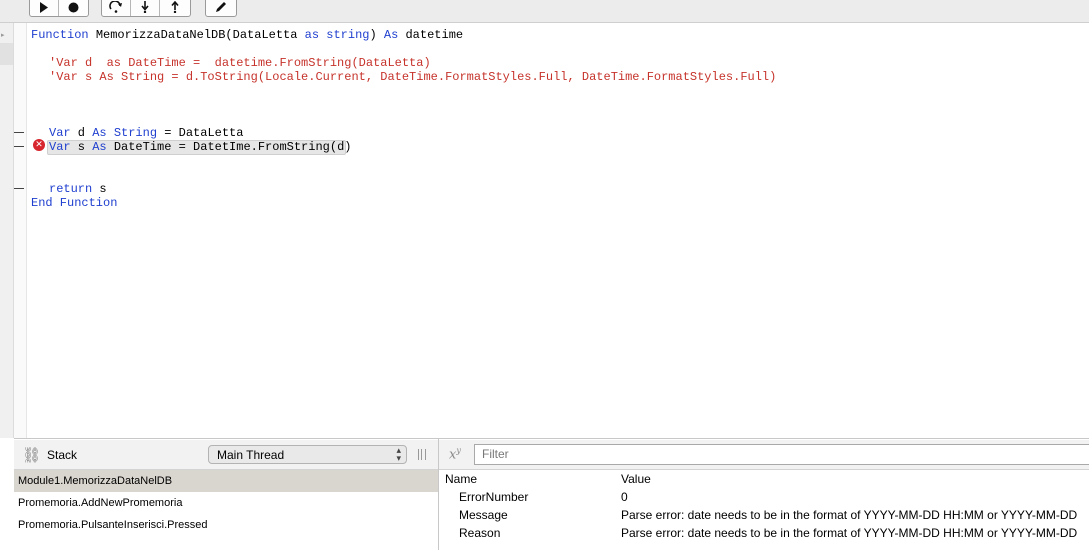 This screenshot has width=1089, height=550. Describe the element at coordinates (398, 455) in the screenshot. I see `updown-chevron-icon: ▴ ▾` at that location.